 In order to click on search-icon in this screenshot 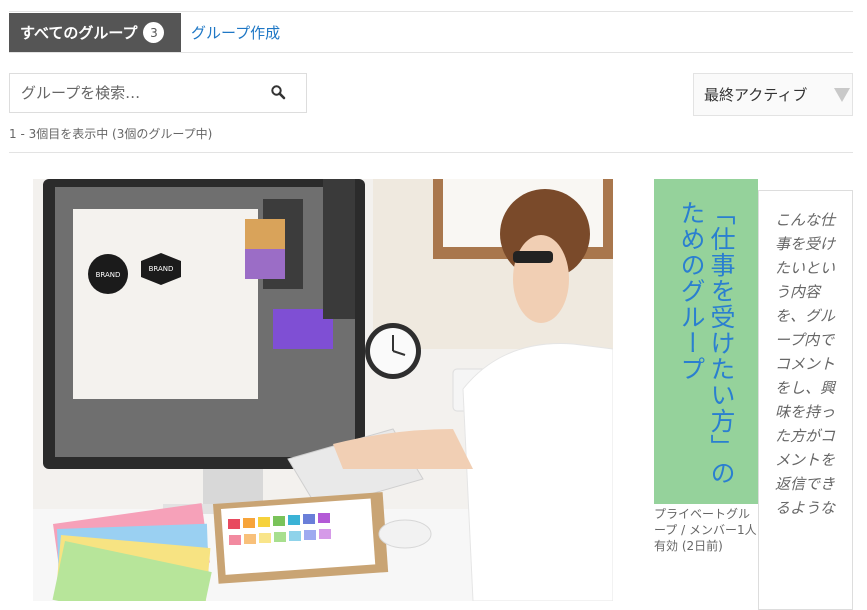, I will do `click(279, 93)`.